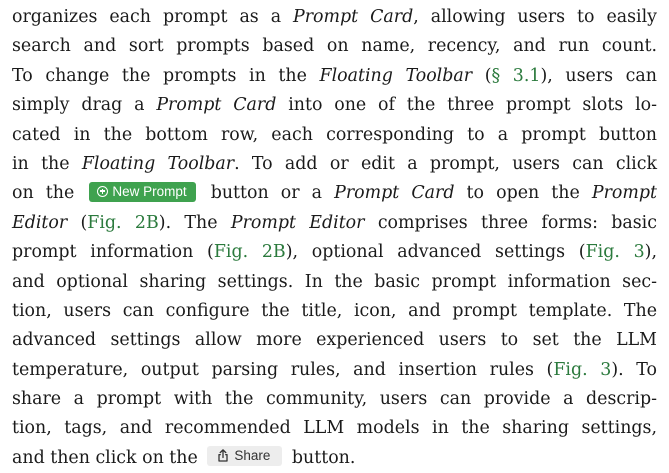  I want to click on share-button-label: Share, so click(252, 456).